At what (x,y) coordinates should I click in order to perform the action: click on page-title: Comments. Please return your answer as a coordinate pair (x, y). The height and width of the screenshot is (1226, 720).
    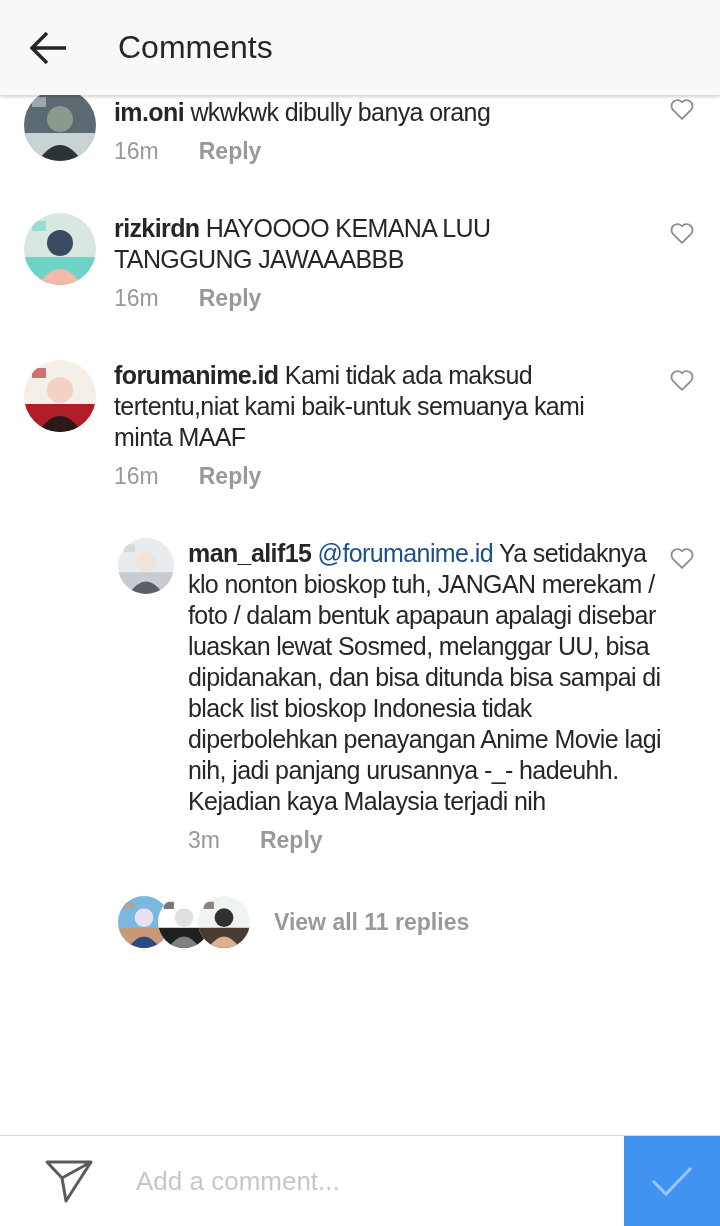
    Looking at the image, I should click on (195, 47).